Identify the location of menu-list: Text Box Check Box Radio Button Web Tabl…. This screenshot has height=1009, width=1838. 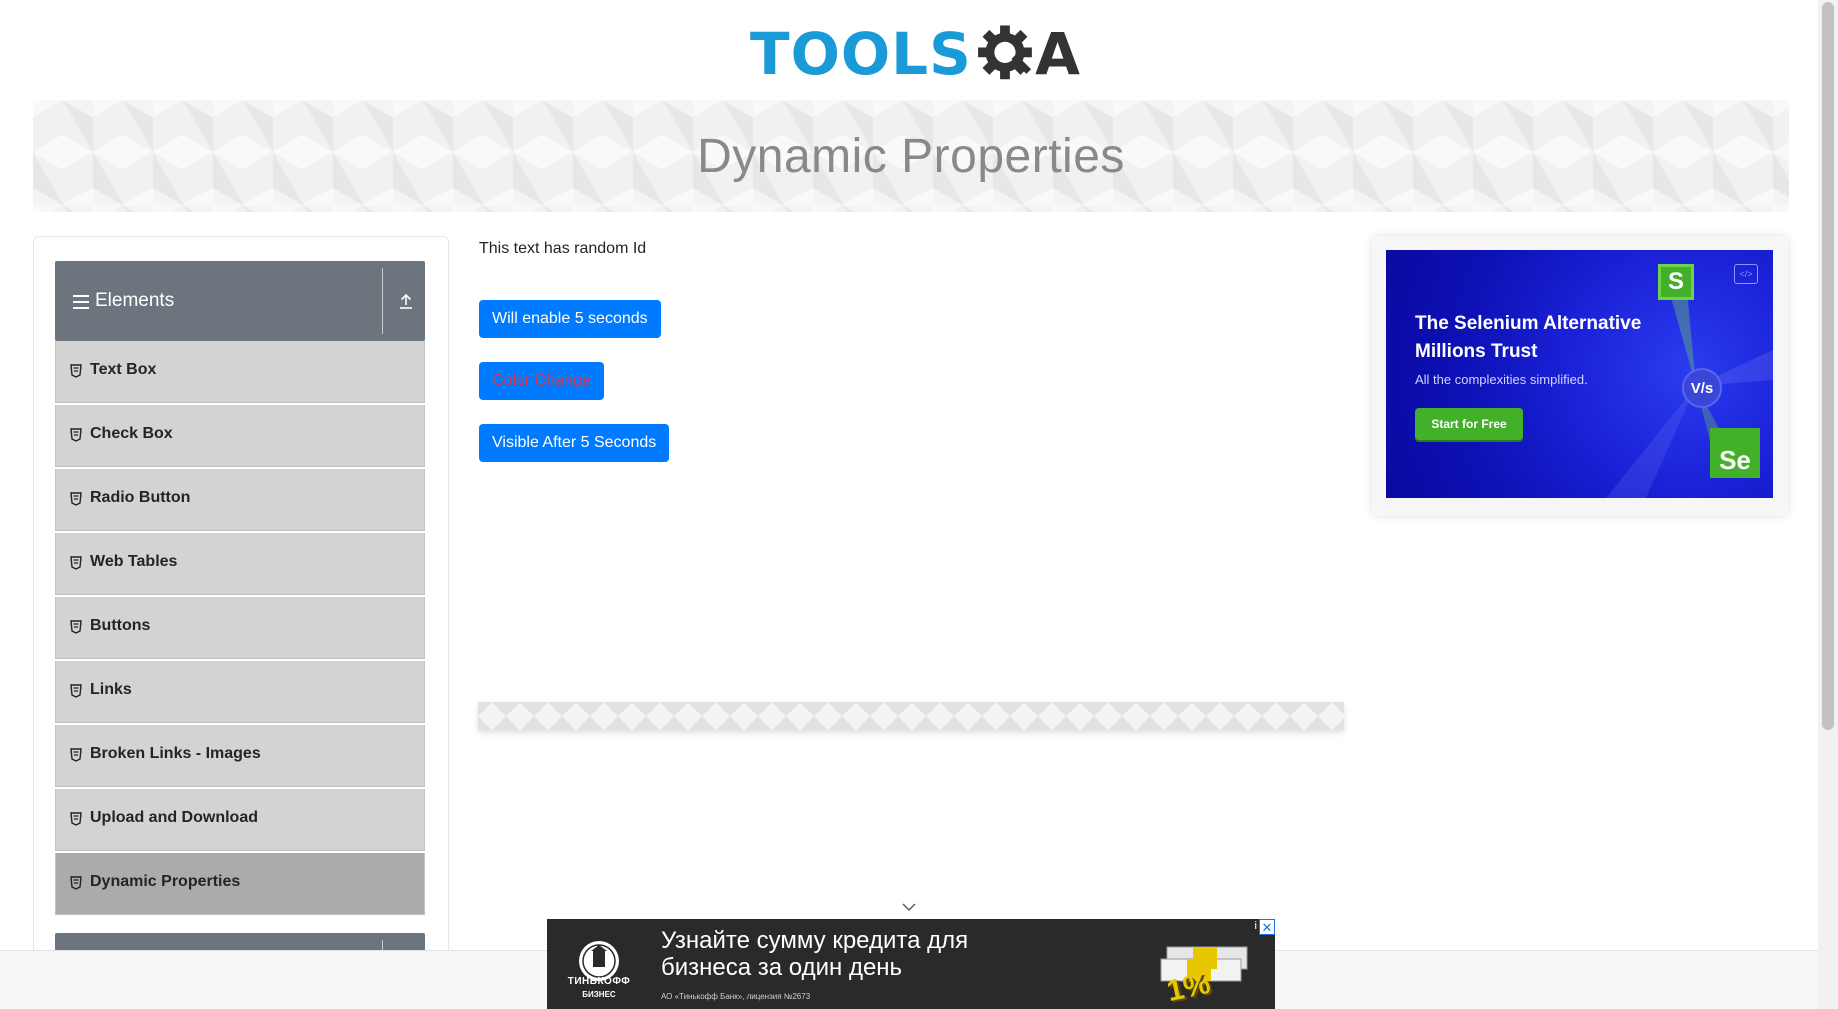
(240, 629).